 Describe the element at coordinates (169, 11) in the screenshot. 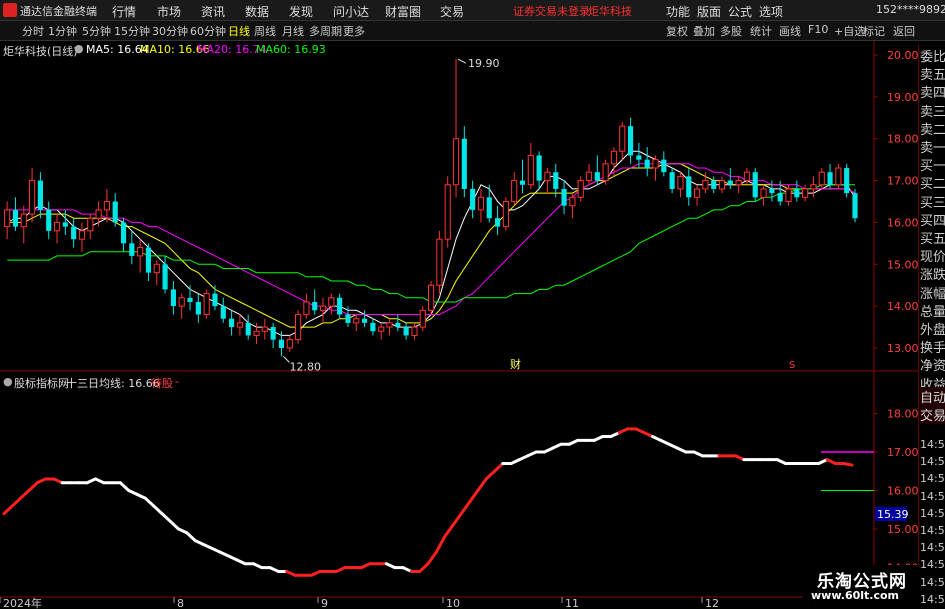

I see `menu-item-1: 市场` at that location.